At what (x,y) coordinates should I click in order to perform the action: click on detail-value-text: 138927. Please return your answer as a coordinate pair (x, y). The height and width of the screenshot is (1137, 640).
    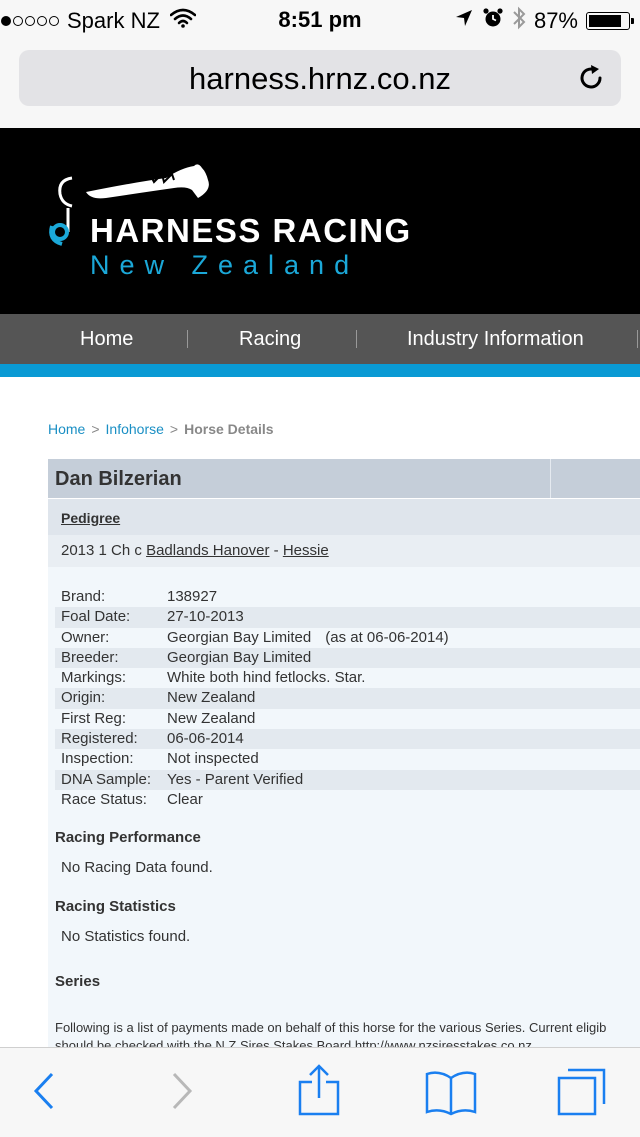
    Looking at the image, I should click on (192, 596).